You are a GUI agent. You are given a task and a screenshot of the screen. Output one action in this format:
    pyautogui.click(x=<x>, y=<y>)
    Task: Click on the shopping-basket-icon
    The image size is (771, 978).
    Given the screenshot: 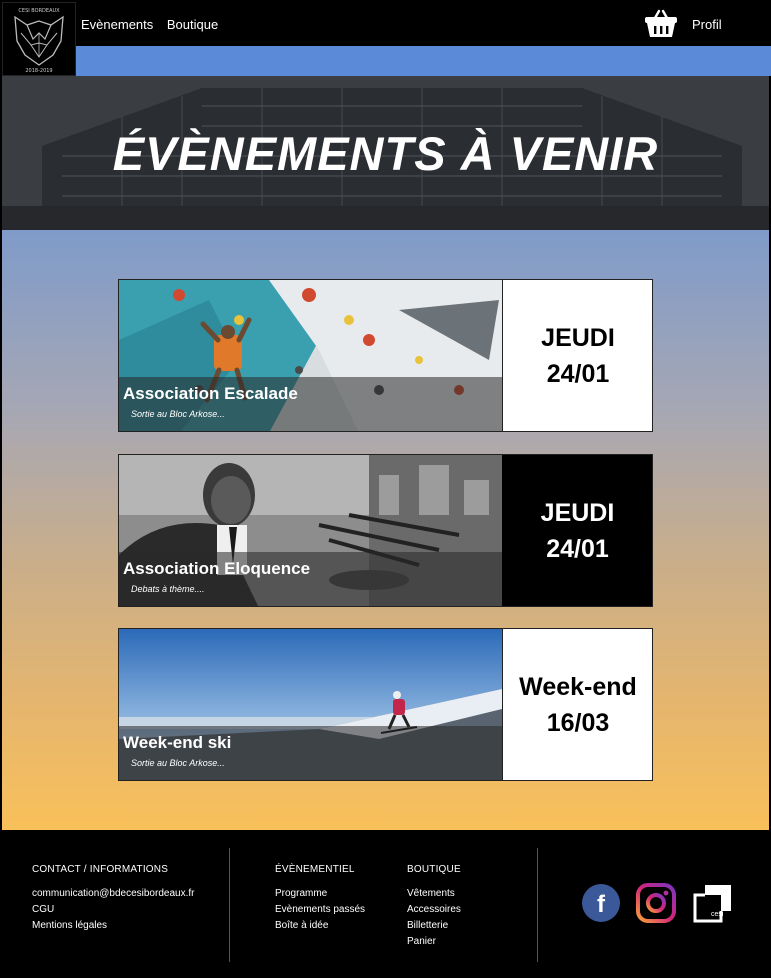 What is the action you would take?
    pyautogui.click(x=661, y=24)
    